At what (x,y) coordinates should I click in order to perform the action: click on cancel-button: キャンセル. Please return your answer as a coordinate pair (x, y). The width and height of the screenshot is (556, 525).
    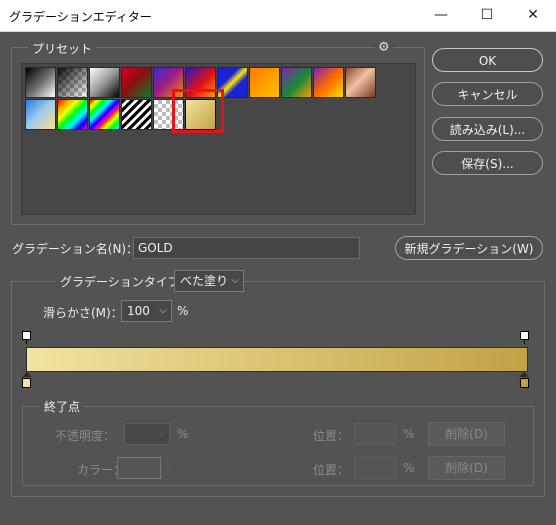
    Looking at the image, I should click on (487, 94).